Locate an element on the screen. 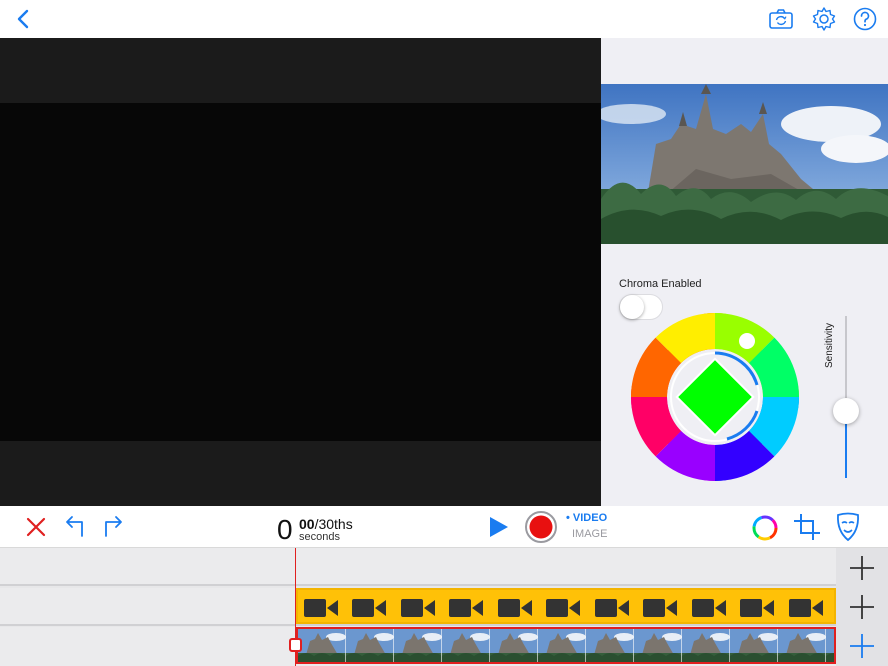 The width and height of the screenshot is (888, 666). sensitivity-label: Sensitivity is located at coordinates (829, 345).